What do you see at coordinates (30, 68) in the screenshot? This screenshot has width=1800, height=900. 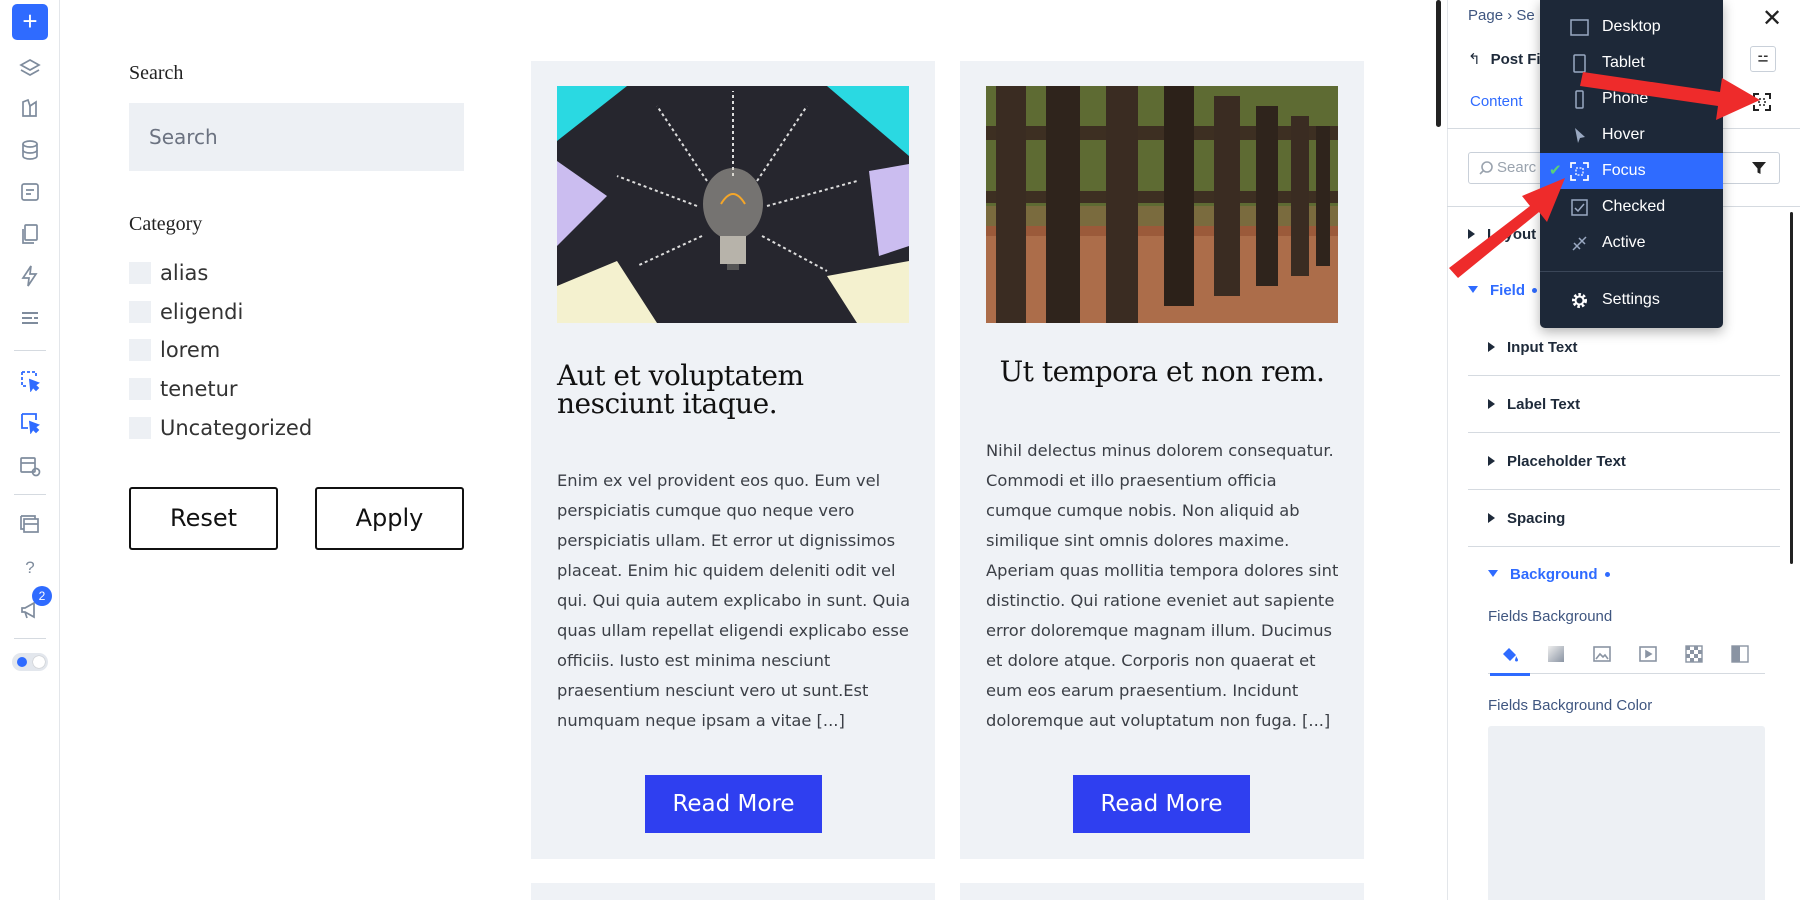 I see `layers-icon` at bounding box center [30, 68].